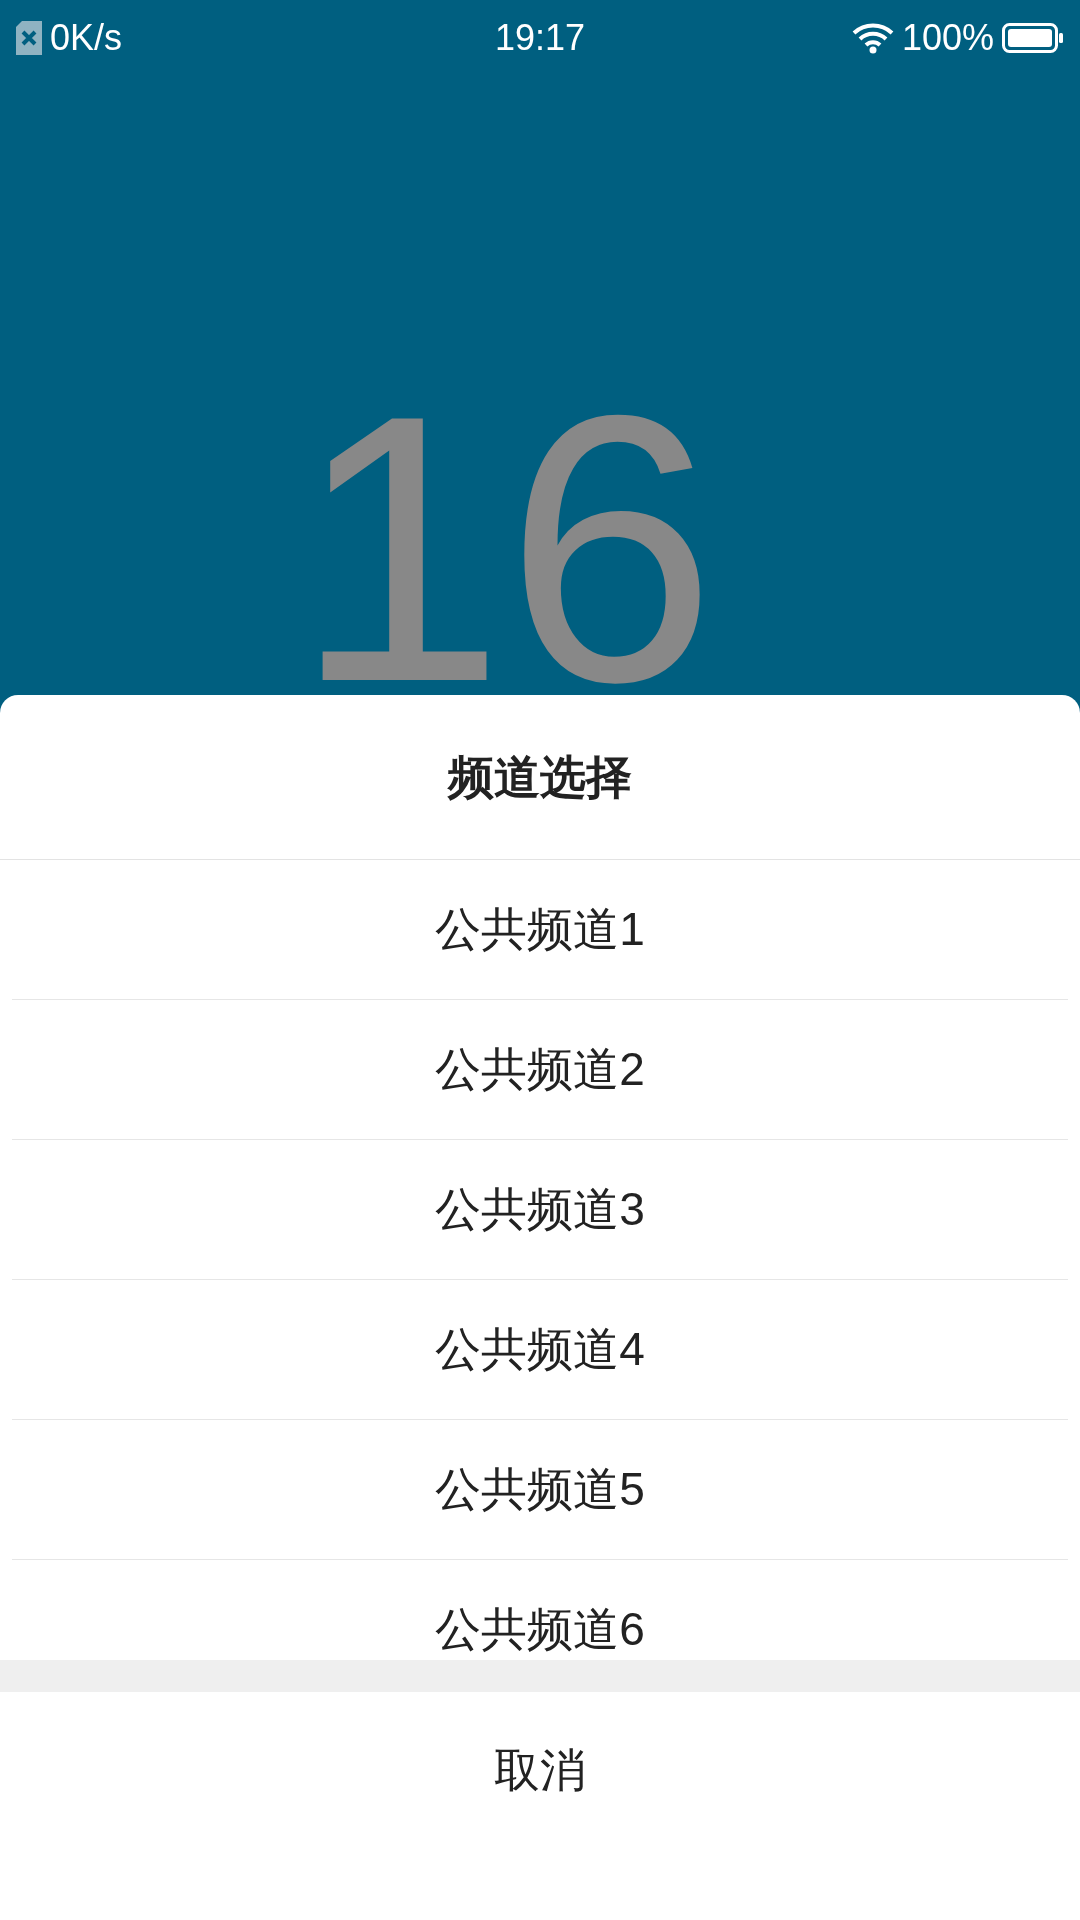 The image size is (1080, 1920). I want to click on channel-option: 公共频道3, so click(540, 1209).